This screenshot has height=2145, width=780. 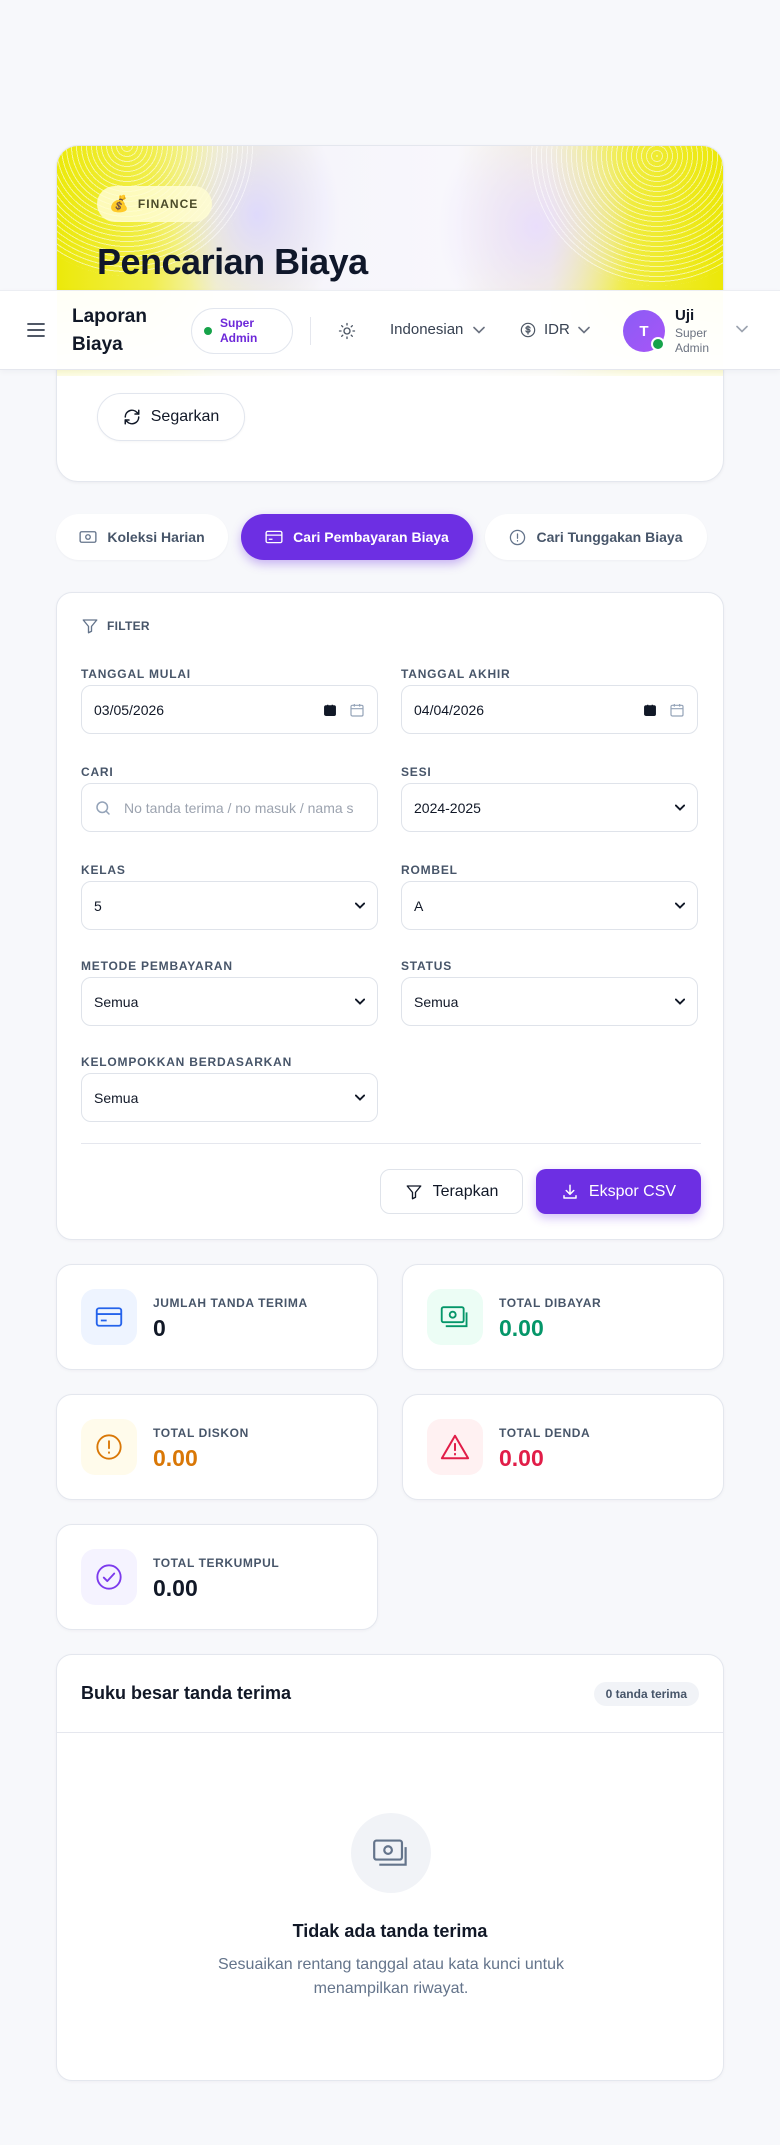 I want to click on stat-card-total-collected: TOTAL TERKUMPUL 0.00, so click(x=217, y=1577).